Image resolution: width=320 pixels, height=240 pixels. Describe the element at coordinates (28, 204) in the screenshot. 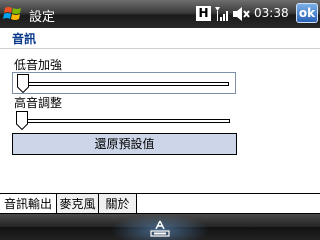

I see `tab-audio-output: 音訊輸出` at that location.